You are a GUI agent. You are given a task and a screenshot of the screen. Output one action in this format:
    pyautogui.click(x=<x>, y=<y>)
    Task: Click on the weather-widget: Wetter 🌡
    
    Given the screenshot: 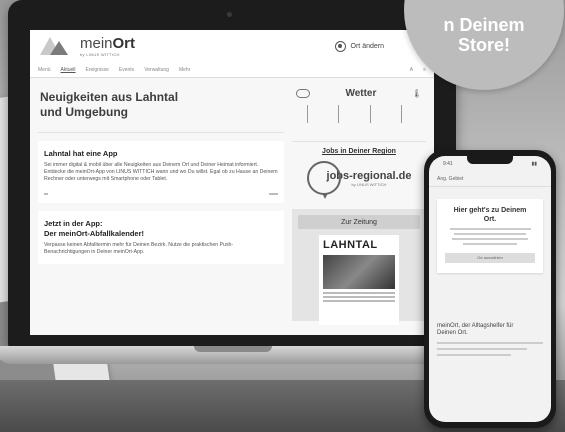 What is the action you would take?
    pyautogui.click(x=359, y=114)
    